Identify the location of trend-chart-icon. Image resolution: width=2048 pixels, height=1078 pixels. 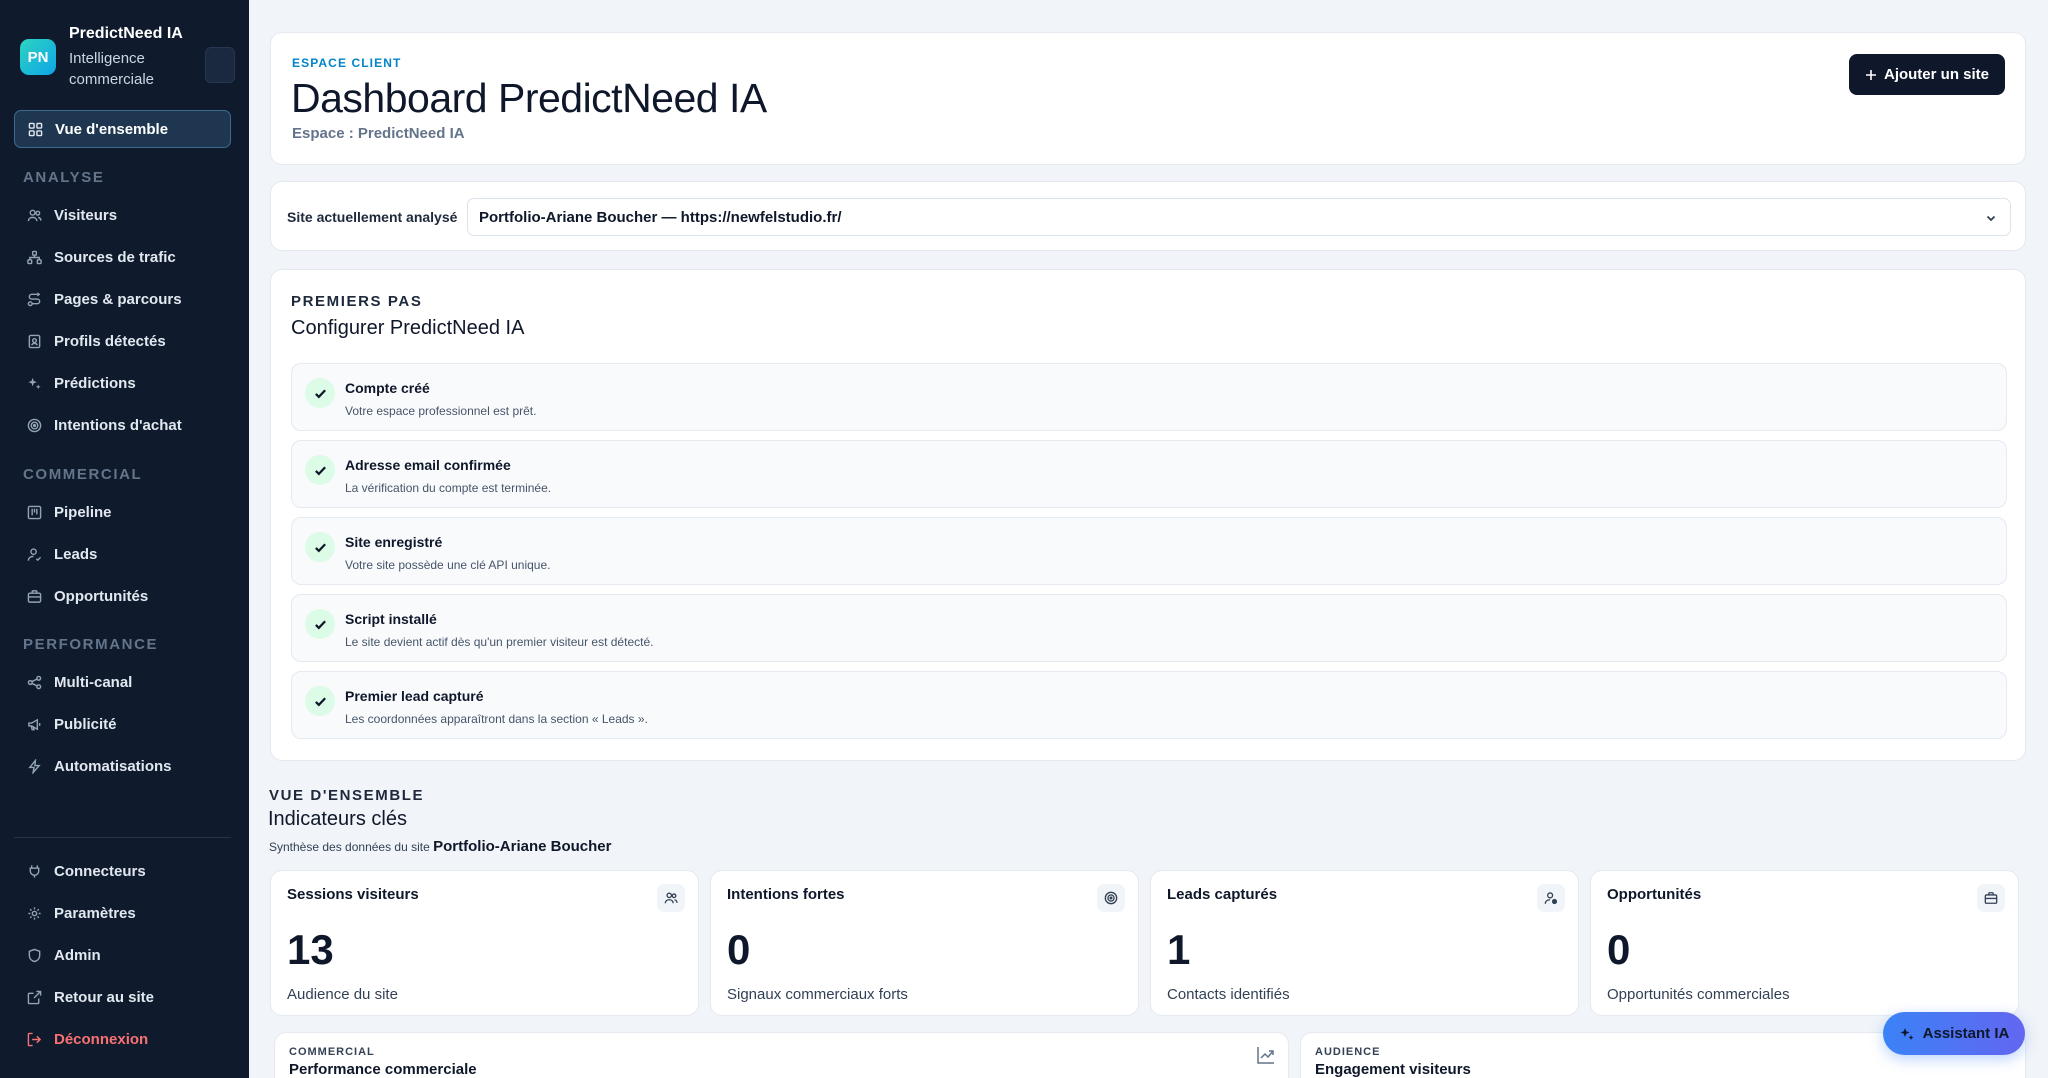
(1265, 1055).